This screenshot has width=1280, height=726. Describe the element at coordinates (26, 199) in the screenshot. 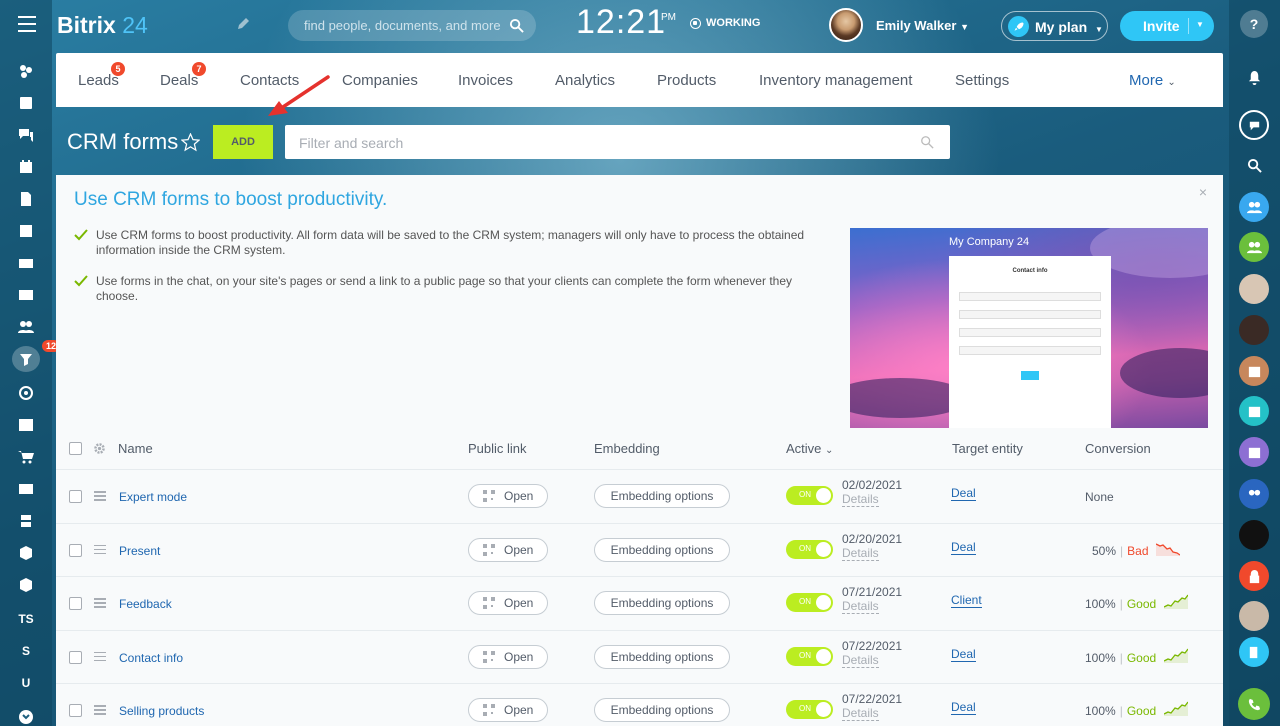

I see `sidebar-documents-icon` at that location.